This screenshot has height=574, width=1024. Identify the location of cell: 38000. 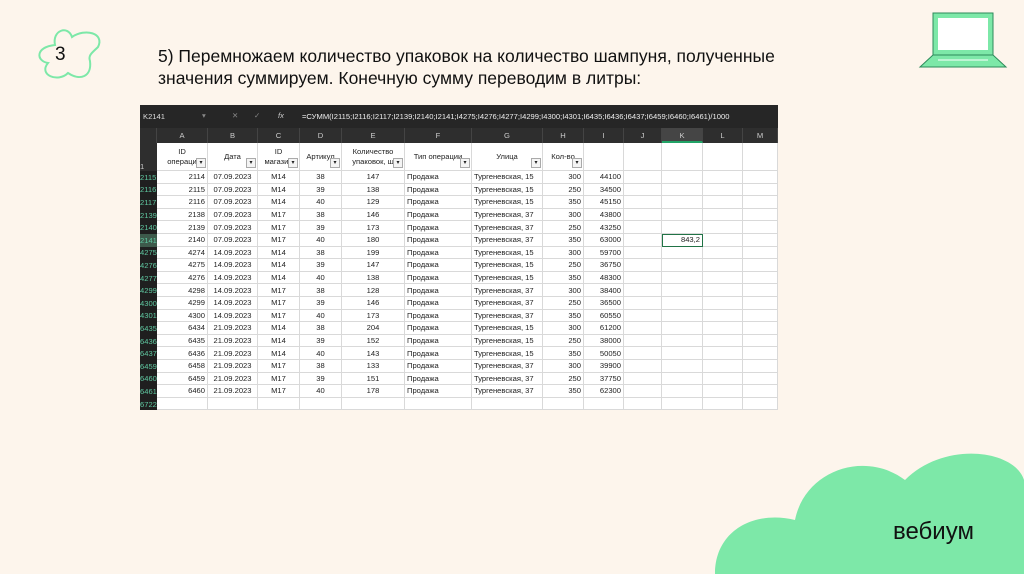
(604, 341).